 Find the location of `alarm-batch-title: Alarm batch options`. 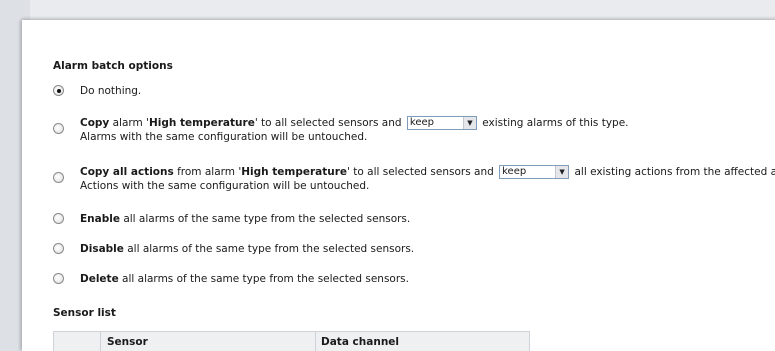

alarm-batch-title: Alarm batch options is located at coordinates (113, 66).